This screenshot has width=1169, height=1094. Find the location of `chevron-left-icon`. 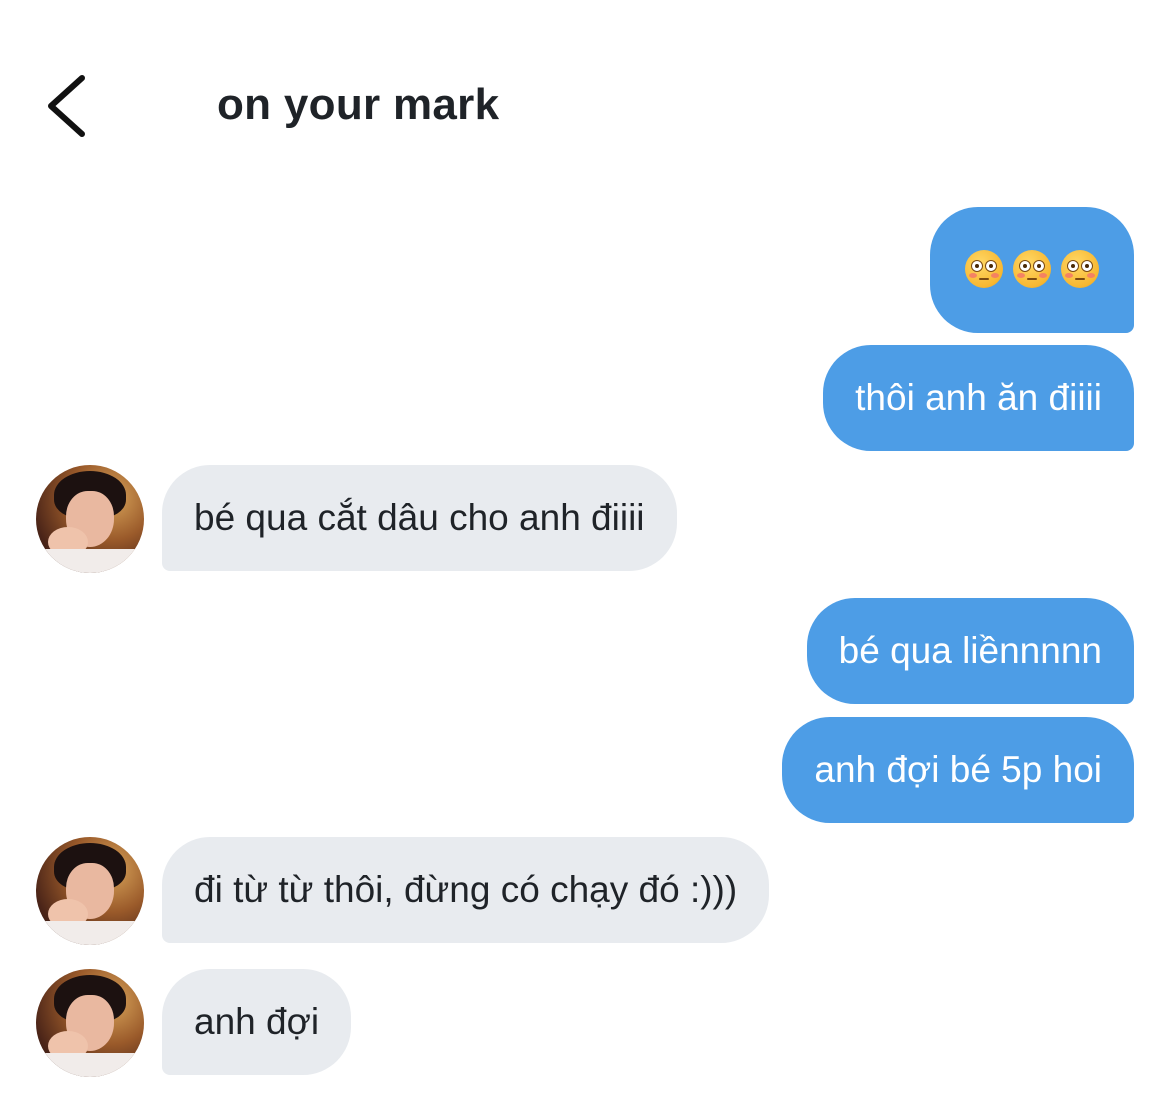

chevron-left-icon is located at coordinates (66, 106).